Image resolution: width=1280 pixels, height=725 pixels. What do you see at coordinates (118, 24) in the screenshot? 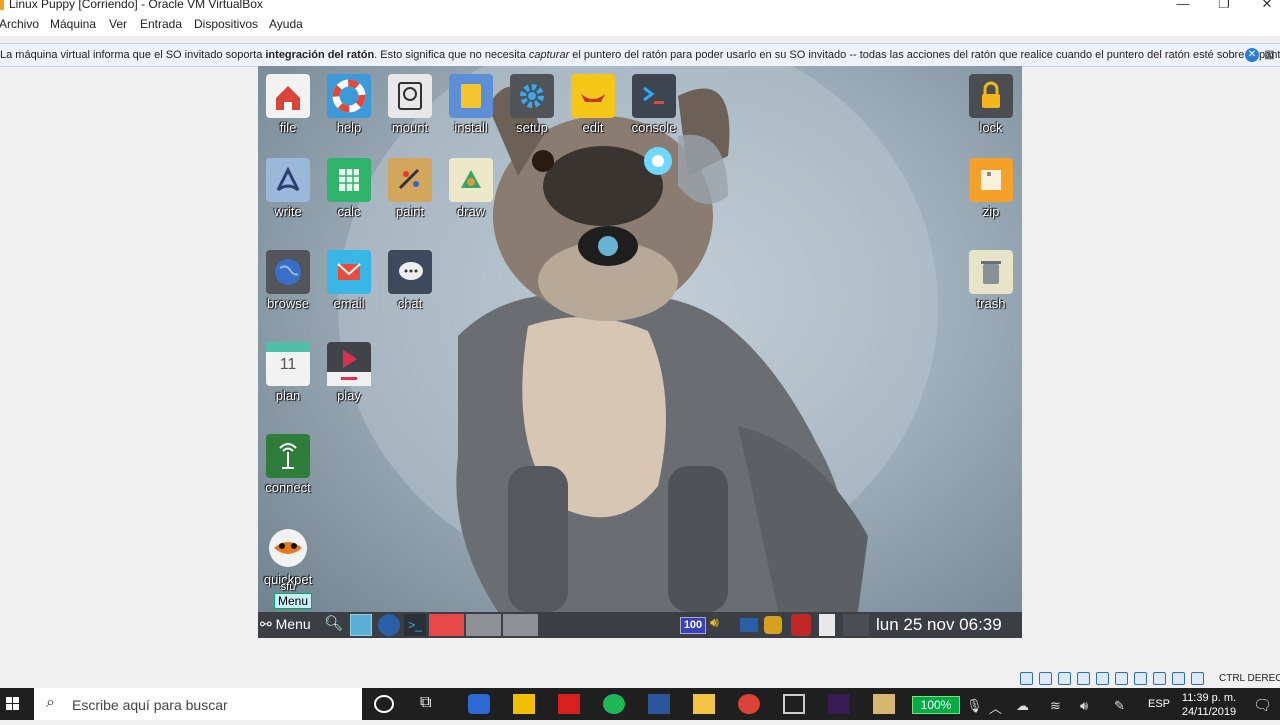
I see `menu-ver: Ver` at bounding box center [118, 24].